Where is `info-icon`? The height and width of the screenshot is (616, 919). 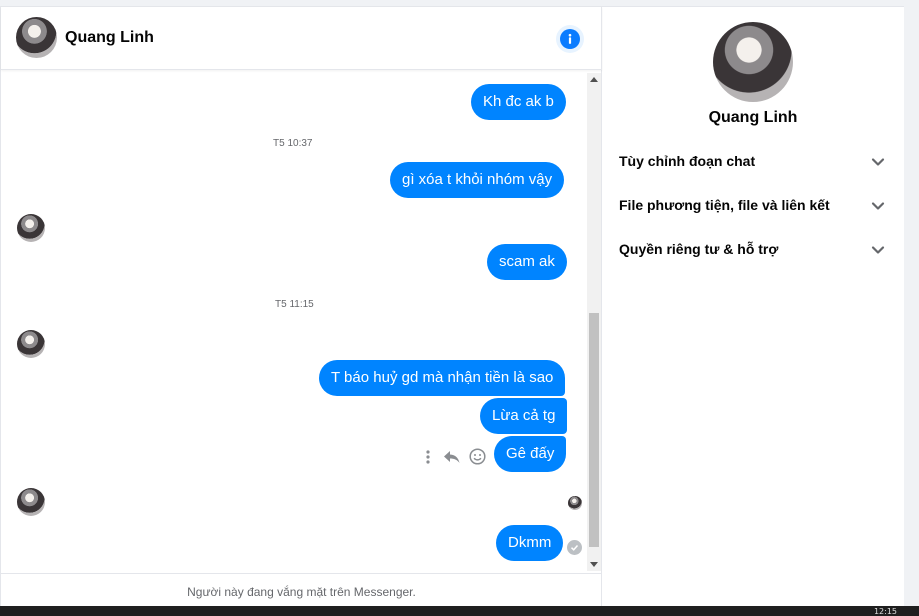
info-icon is located at coordinates (570, 39).